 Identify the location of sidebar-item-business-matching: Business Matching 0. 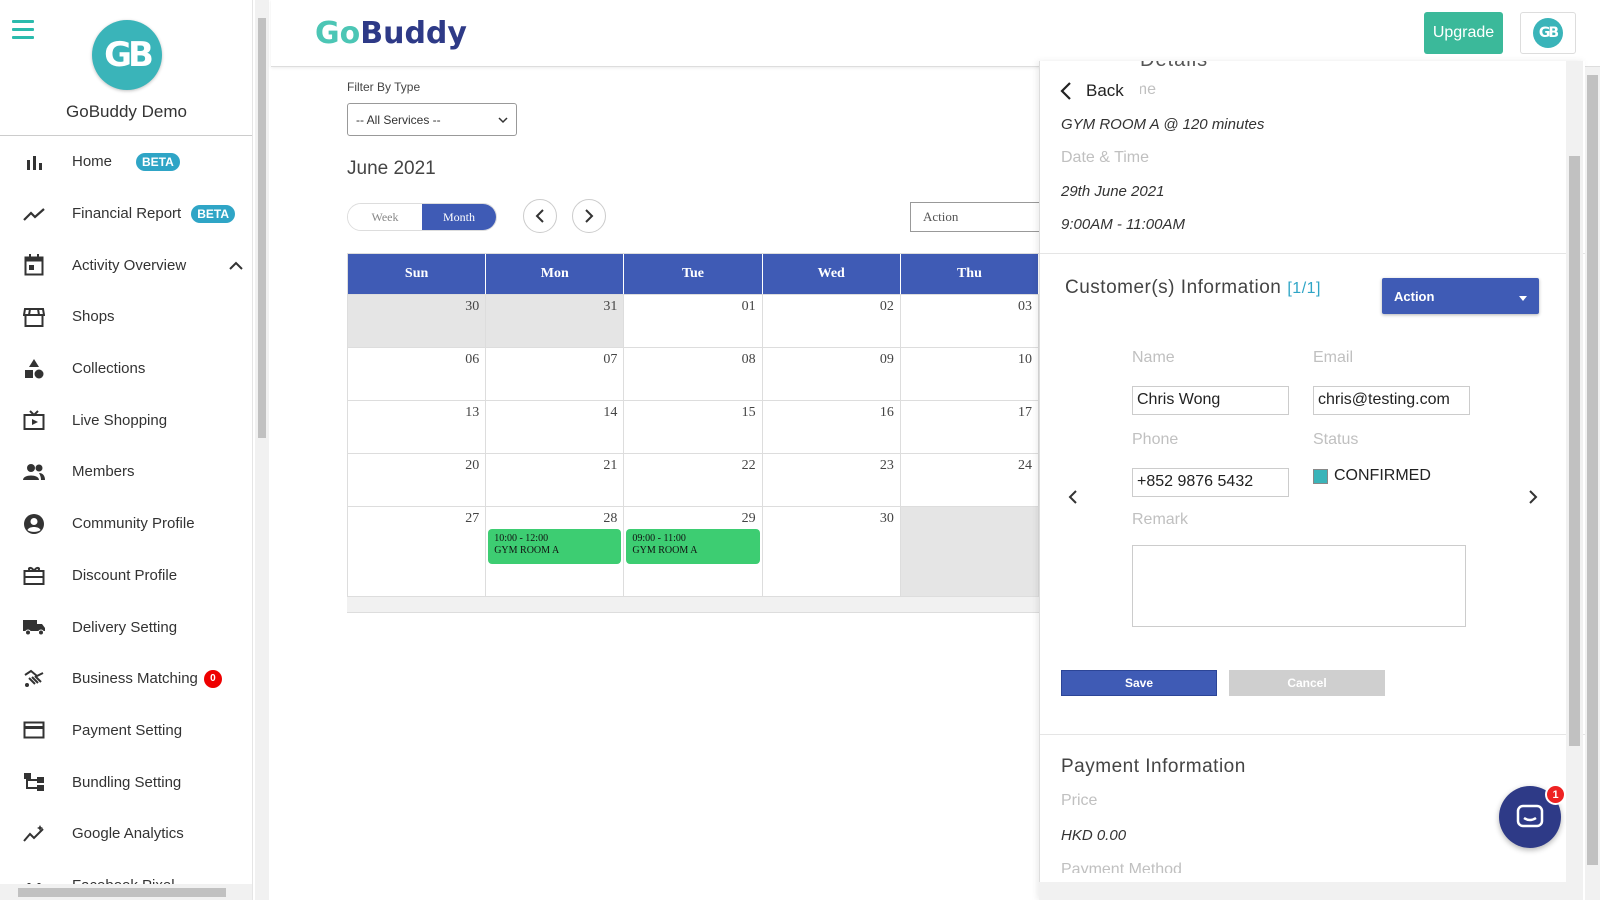
(126, 679).